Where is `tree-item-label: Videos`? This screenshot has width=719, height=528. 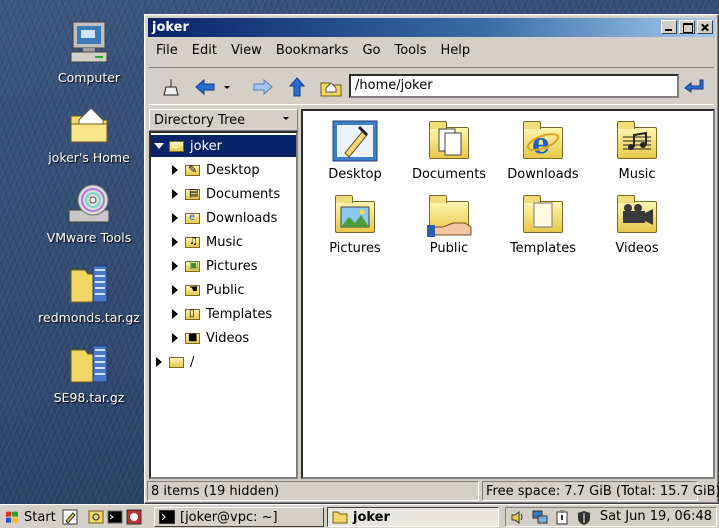
tree-item-label: Videos is located at coordinates (228, 338).